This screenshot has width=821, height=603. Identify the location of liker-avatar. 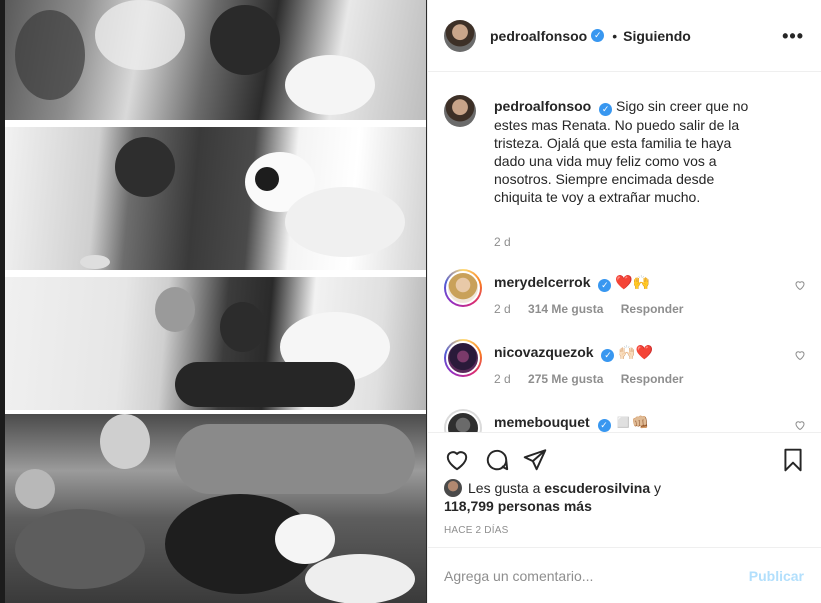
(453, 488).